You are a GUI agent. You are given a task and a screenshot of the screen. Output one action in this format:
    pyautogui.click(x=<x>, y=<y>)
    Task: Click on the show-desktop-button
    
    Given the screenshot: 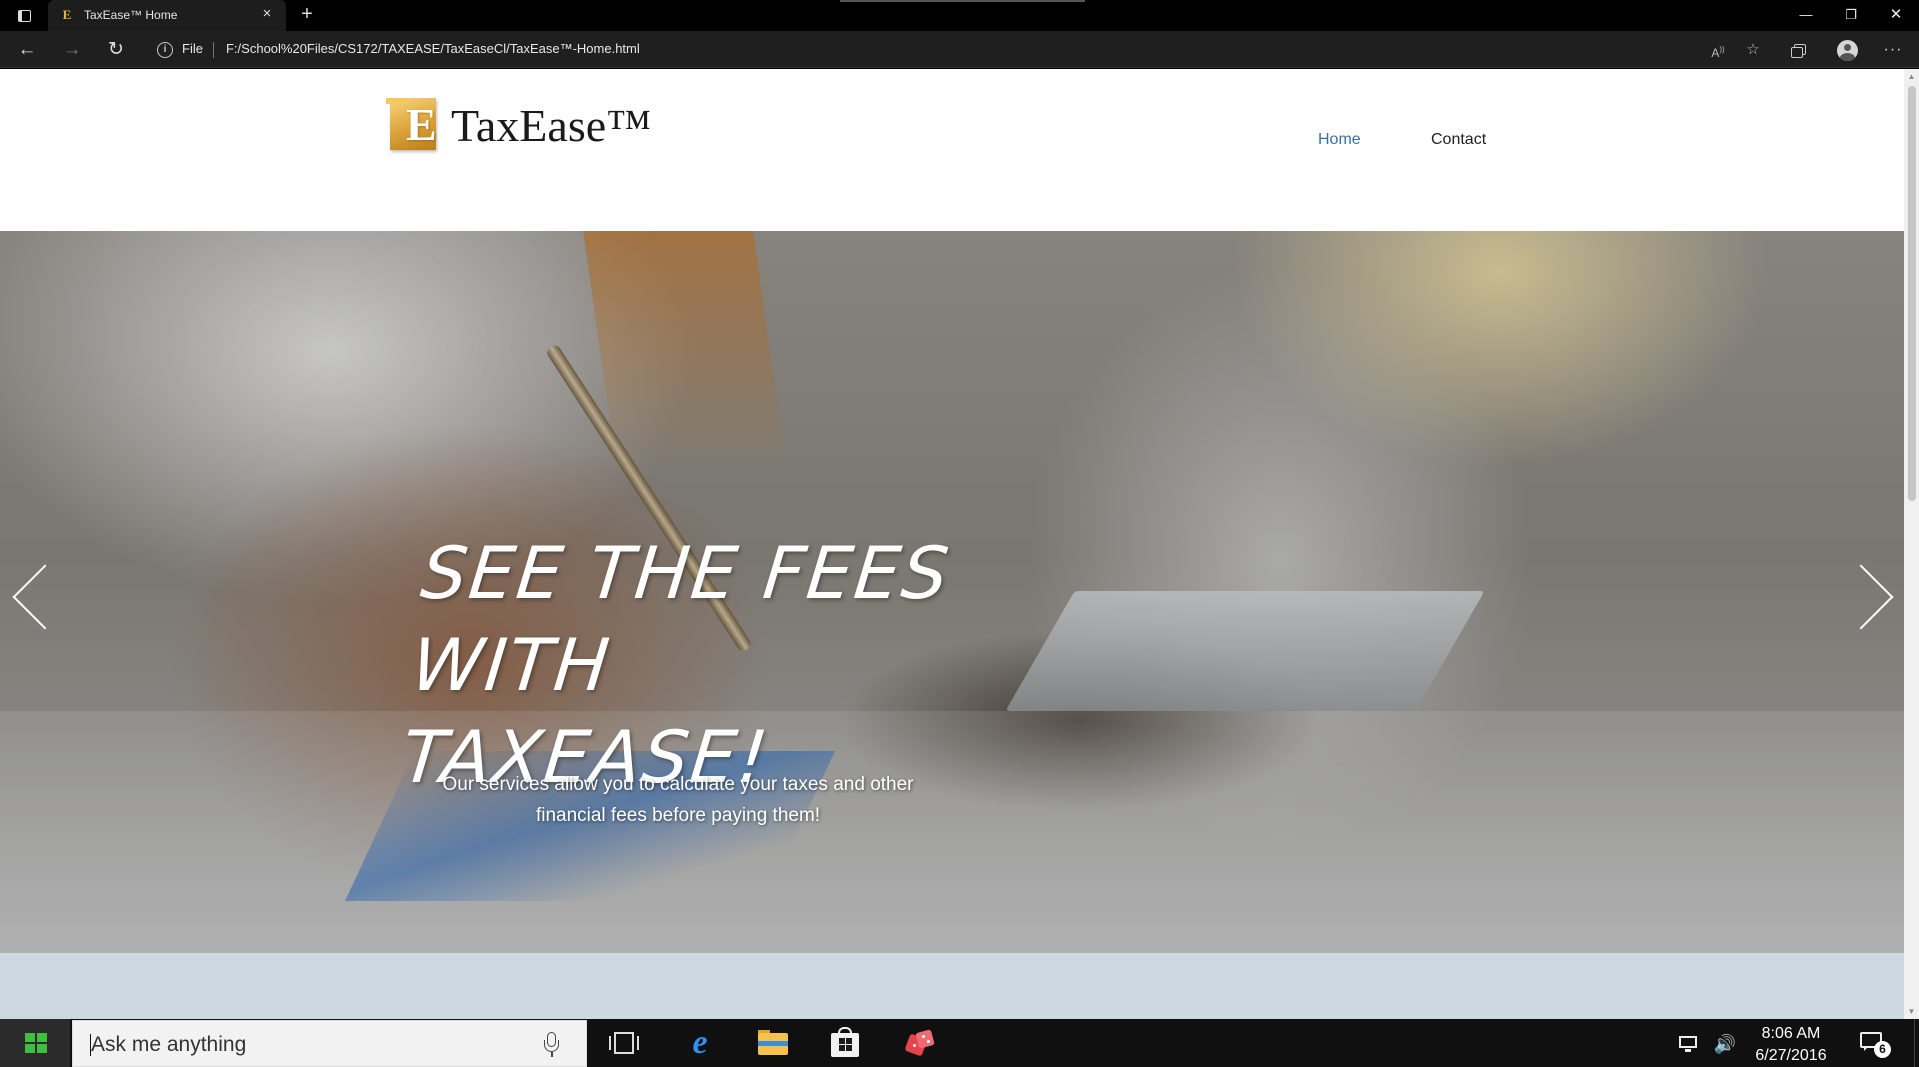 What is the action you would take?
    pyautogui.click(x=1916, y=1043)
    